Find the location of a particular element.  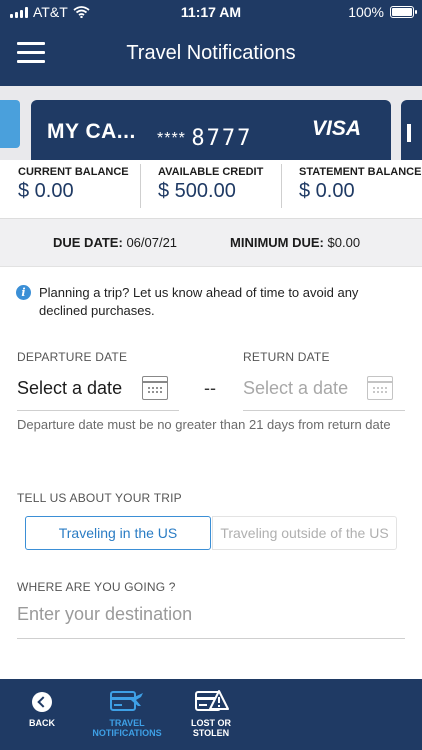

status-bar: AT&T 11:17 AM 100% is located at coordinates (211, 12).